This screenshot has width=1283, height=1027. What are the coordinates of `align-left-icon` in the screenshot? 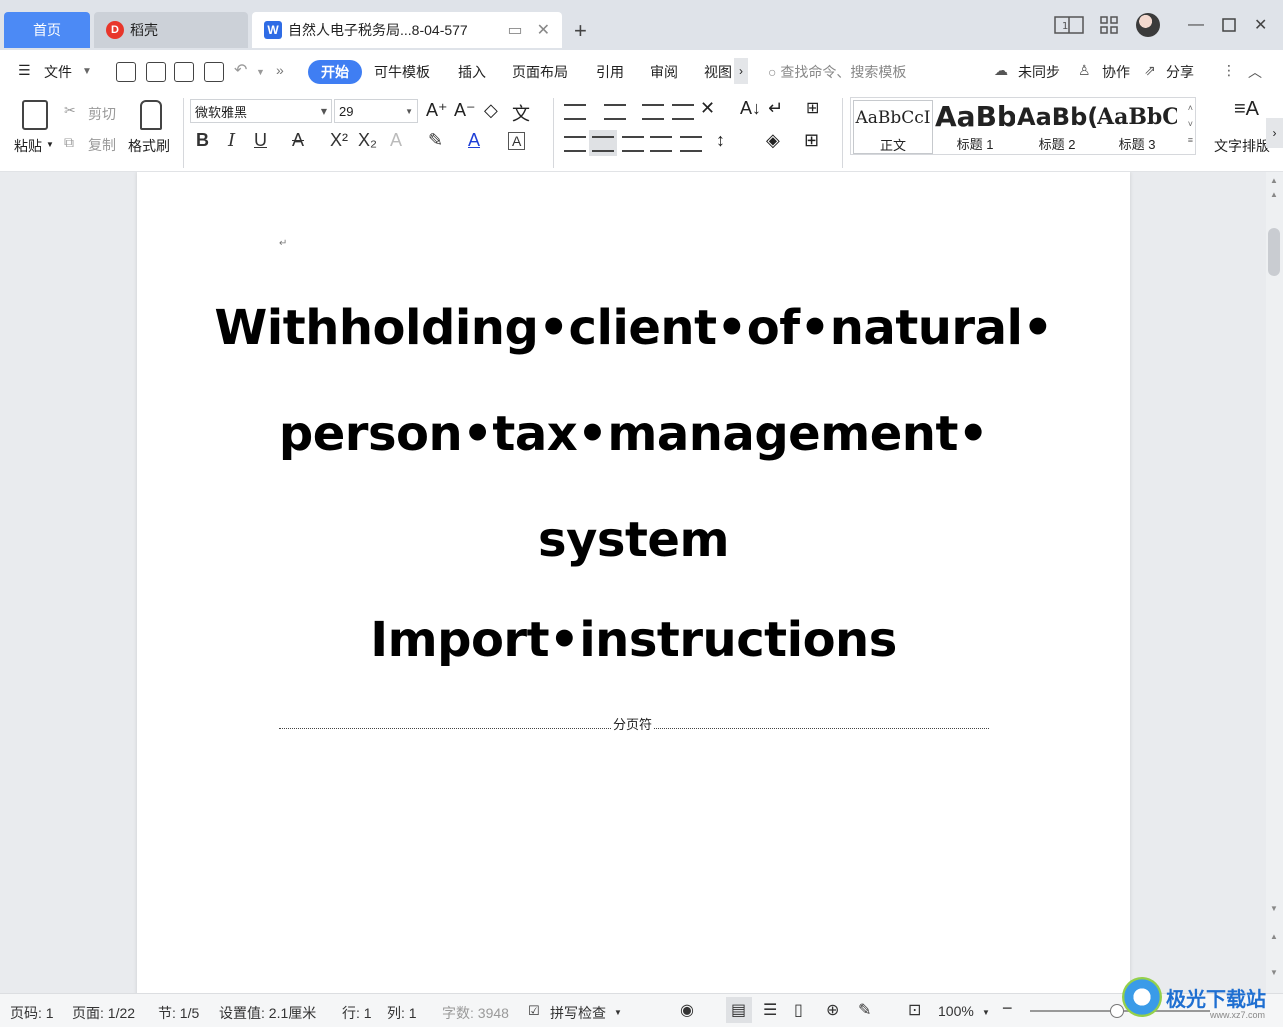 It's located at (575, 144).